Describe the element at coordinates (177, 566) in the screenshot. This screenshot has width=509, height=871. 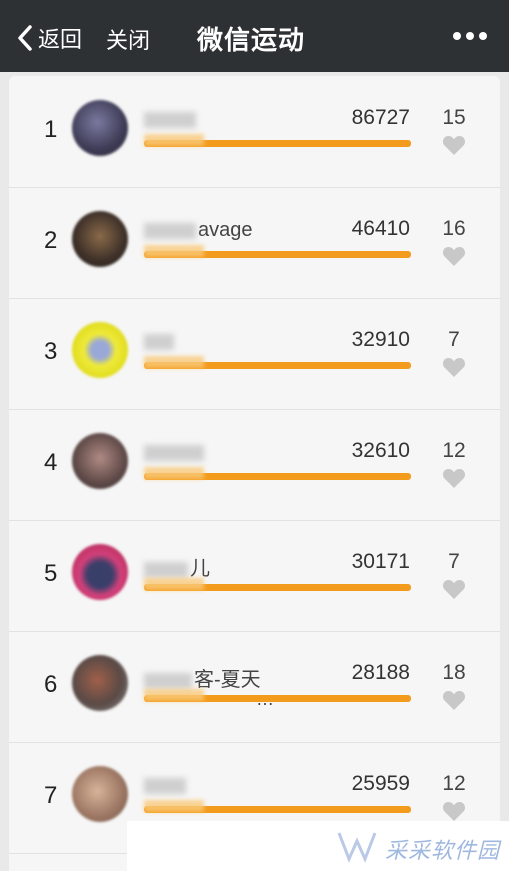
I see `user-name: 儿` at that location.